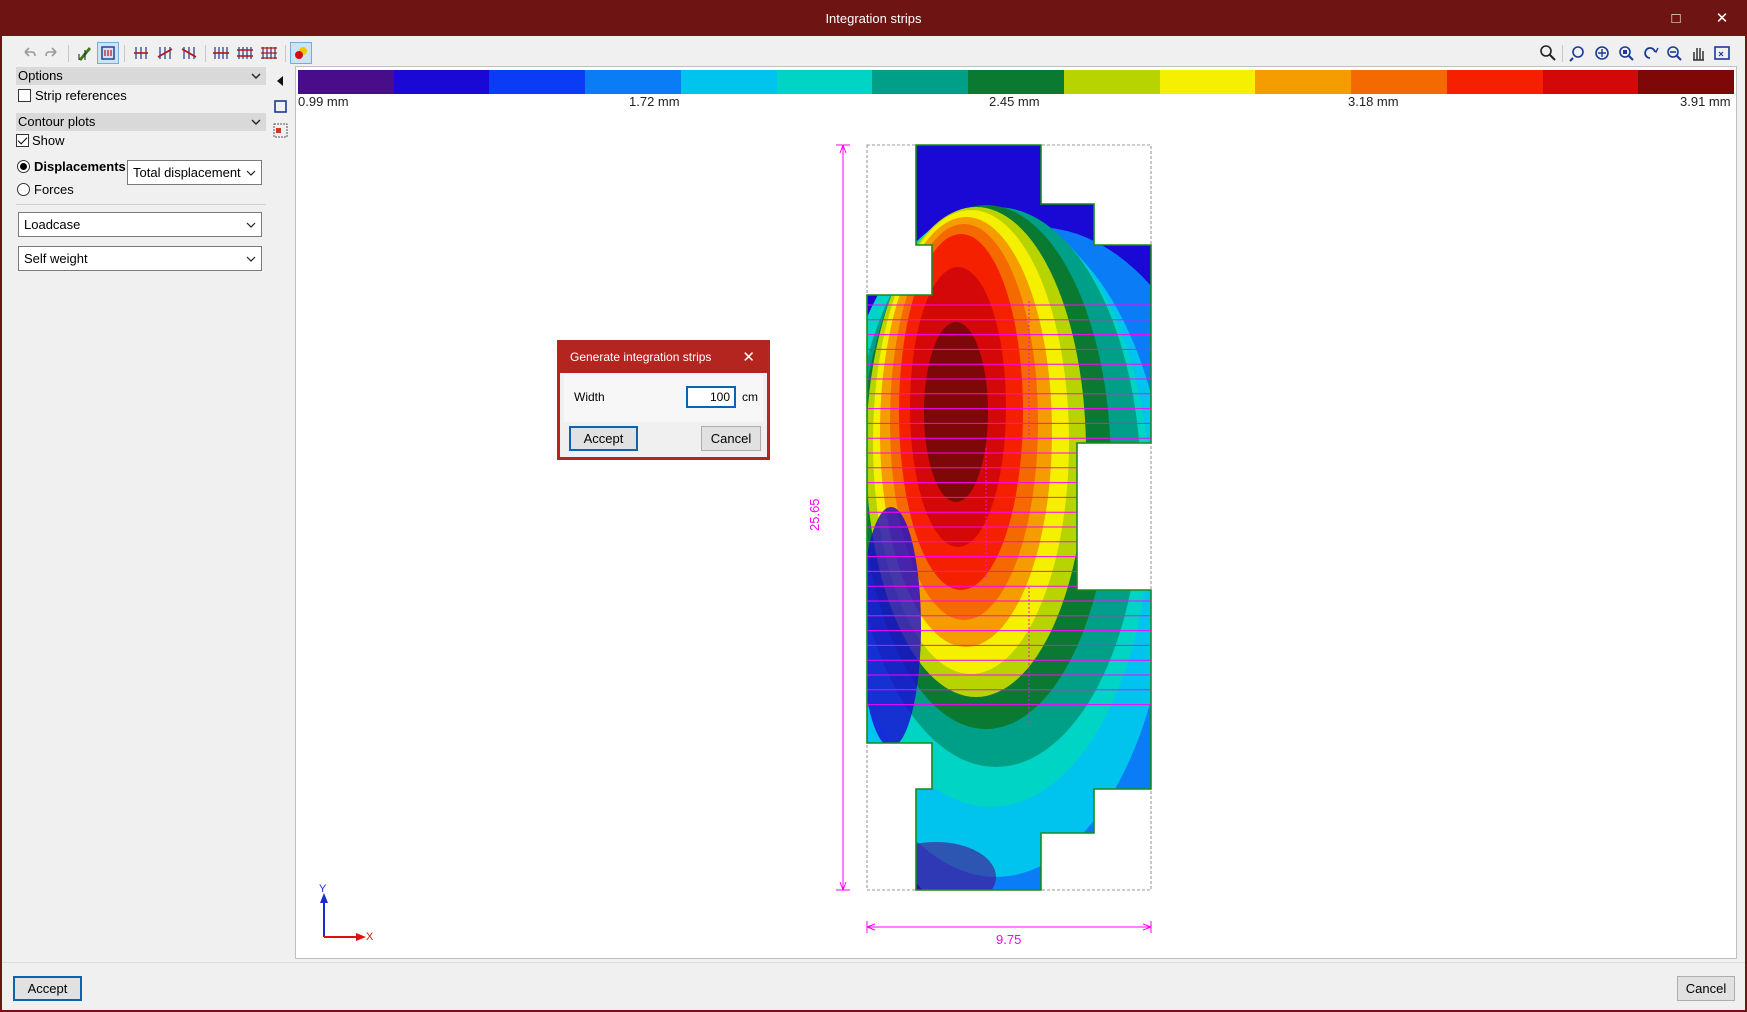  Describe the element at coordinates (141, 53) in the screenshot. I see `strip-add-1-icon` at that location.